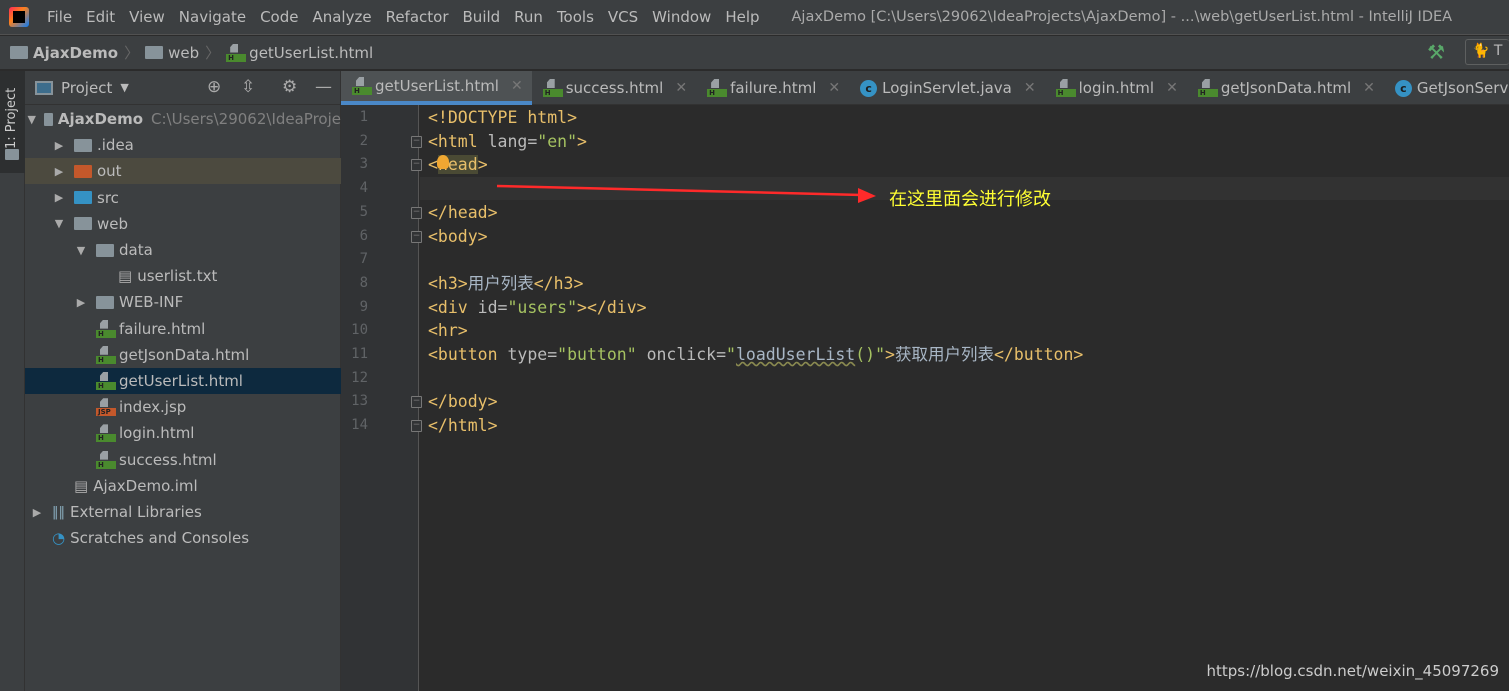  Describe the element at coordinates (970, 199) in the screenshot. I see `annotation-text: 在这里面会进行修改` at that location.